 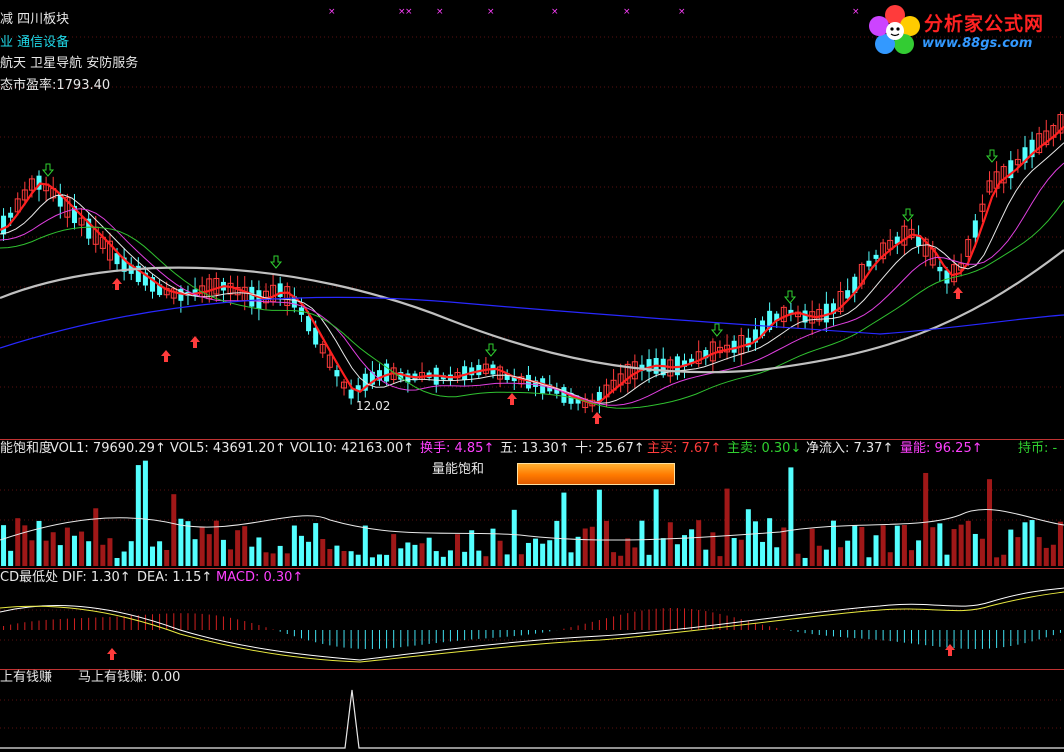 I want to click on main-sell-value: 主卖: 0.30↓, so click(x=764, y=448).